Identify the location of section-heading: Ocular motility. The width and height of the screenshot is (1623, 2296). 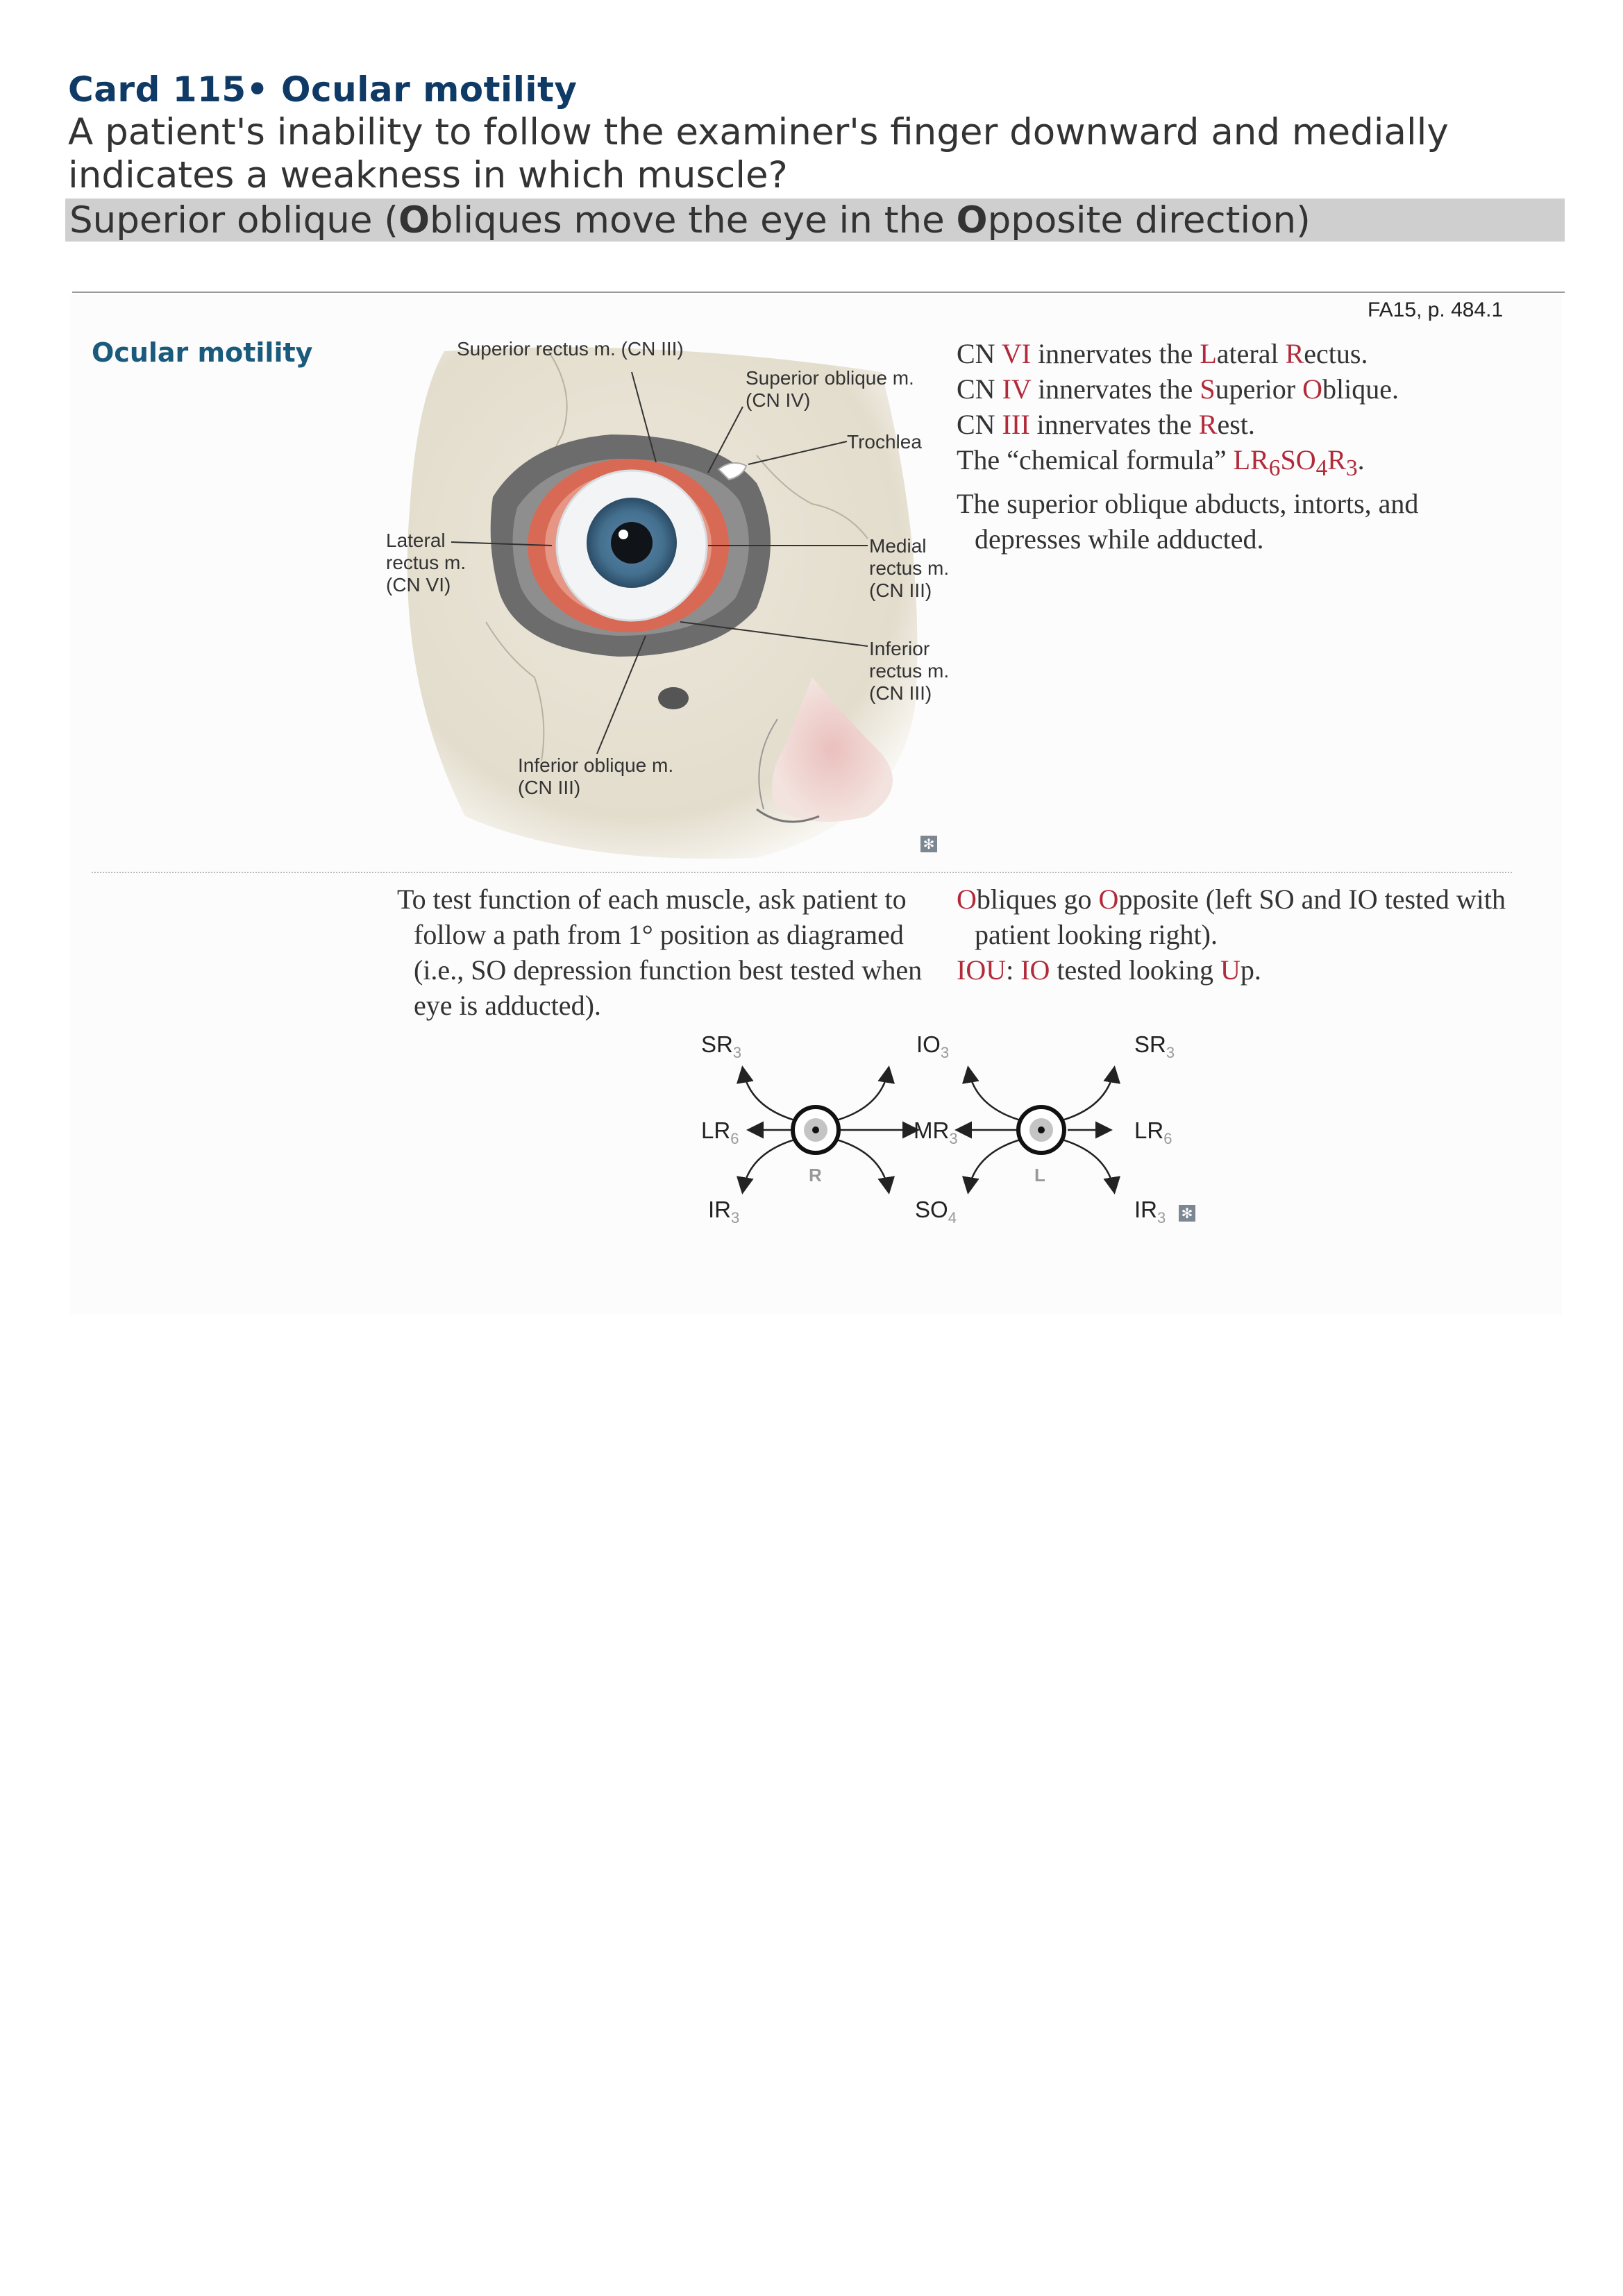
(202, 352).